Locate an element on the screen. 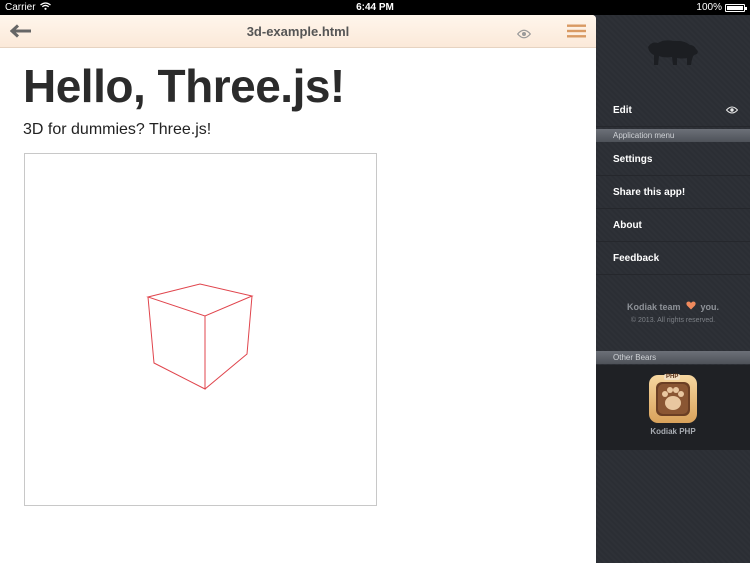  page-subtitle: 3D for dummies? Three.js! is located at coordinates (117, 129).